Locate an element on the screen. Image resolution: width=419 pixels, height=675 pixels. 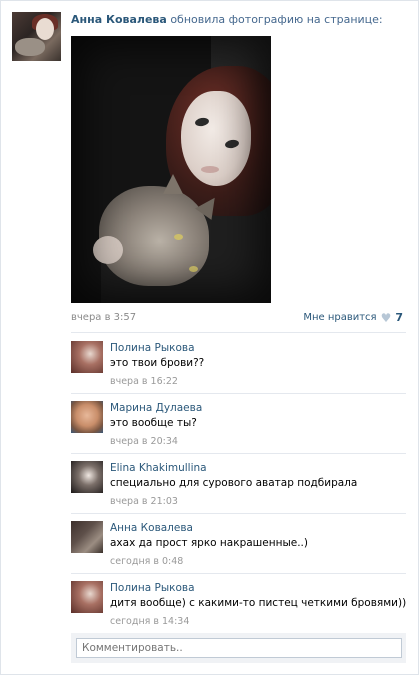
like-button: Мне нравится ♥ 7 is located at coordinates (353, 317).